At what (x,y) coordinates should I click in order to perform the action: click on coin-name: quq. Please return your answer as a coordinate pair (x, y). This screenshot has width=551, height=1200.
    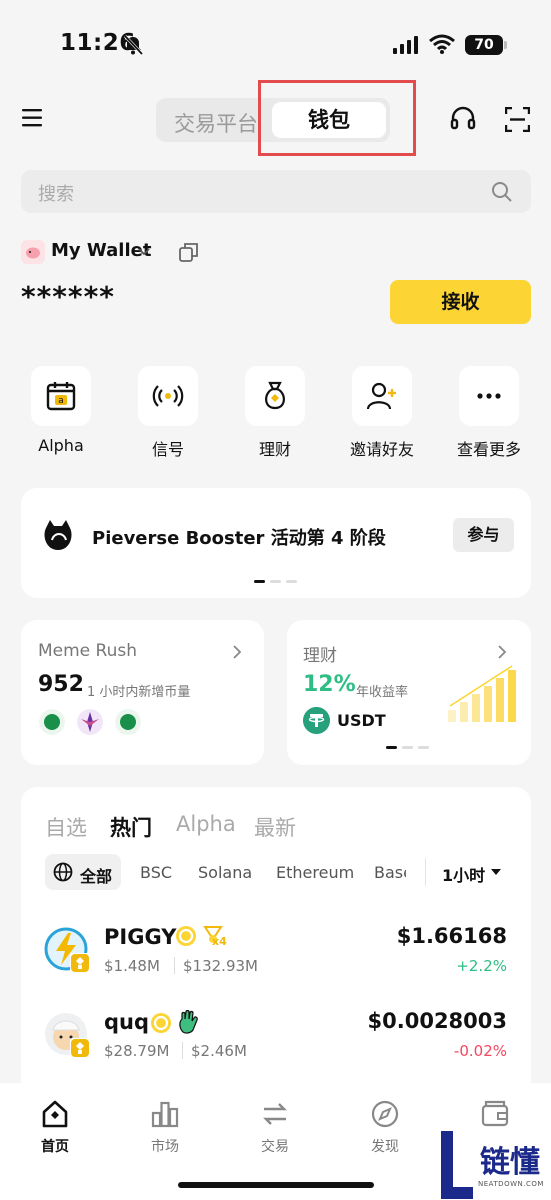
    Looking at the image, I should click on (127, 1022).